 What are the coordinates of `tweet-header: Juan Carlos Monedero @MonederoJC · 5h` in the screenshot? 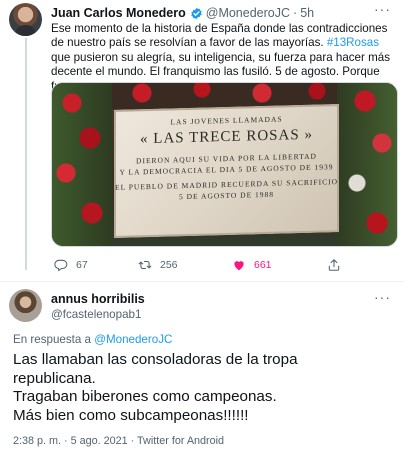 It's located at (182, 13).